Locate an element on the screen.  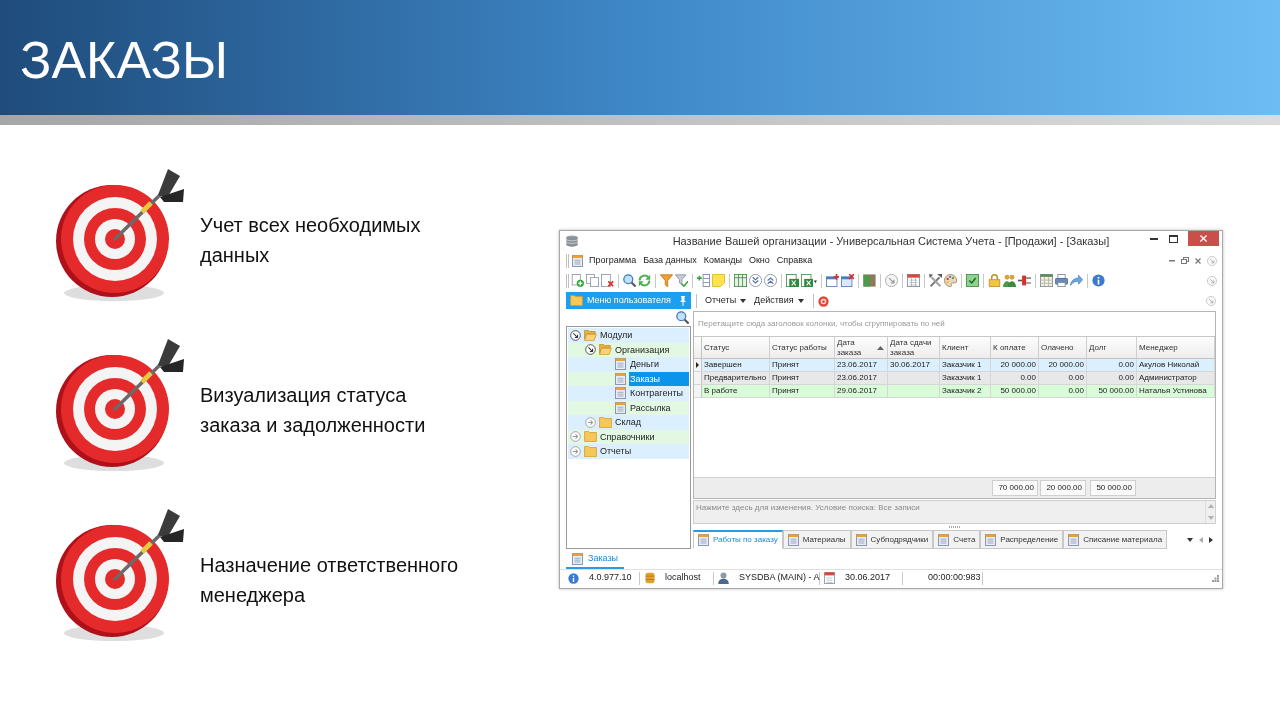
menu-item: База данных is located at coordinates (670, 260).